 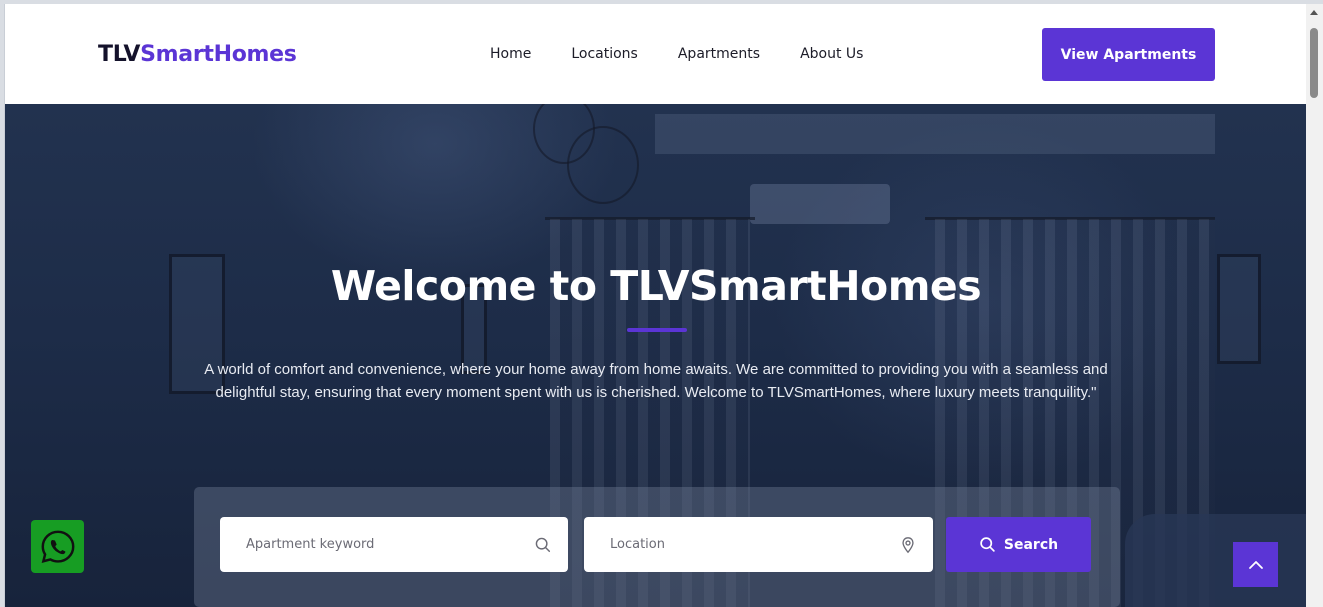 What do you see at coordinates (1314, 12) in the screenshot?
I see `scroll-up-arrow` at bounding box center [1314, 12].